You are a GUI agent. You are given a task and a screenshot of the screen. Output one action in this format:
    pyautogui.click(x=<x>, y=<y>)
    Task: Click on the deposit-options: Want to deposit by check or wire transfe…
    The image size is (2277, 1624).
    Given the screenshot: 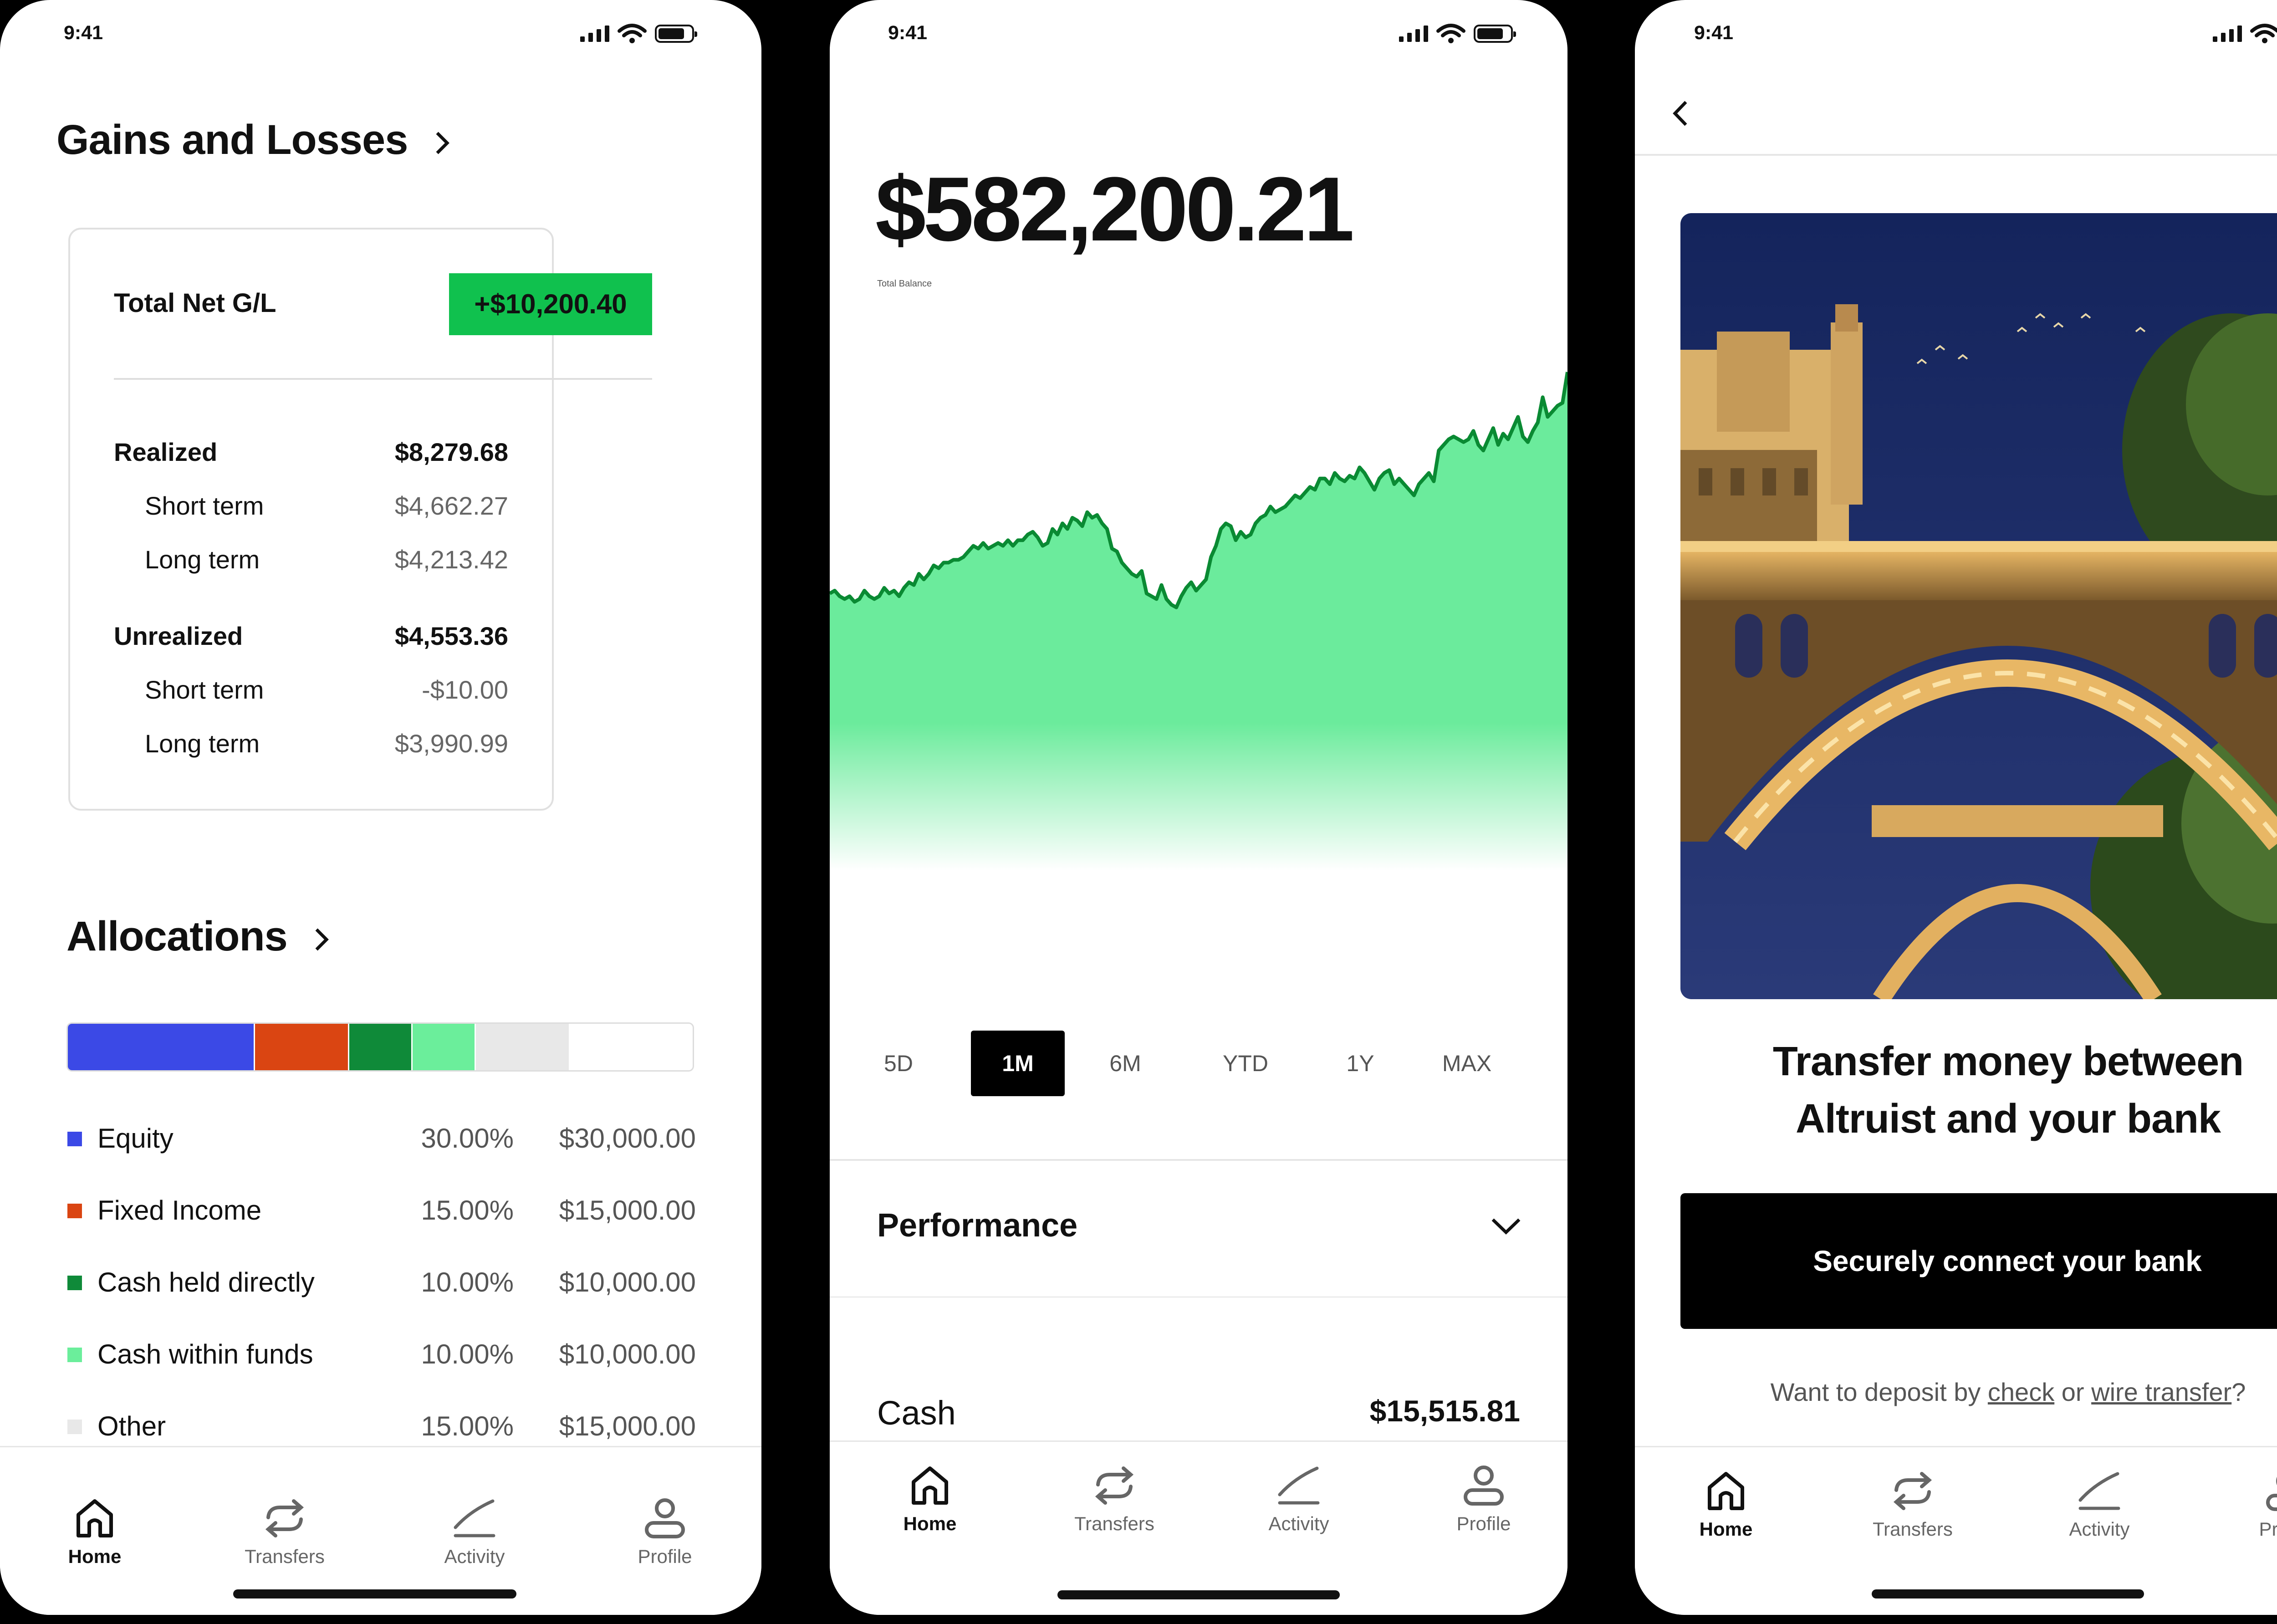 What is the action you would take?
    pyautogui.click(x=1956, y=1392)
    